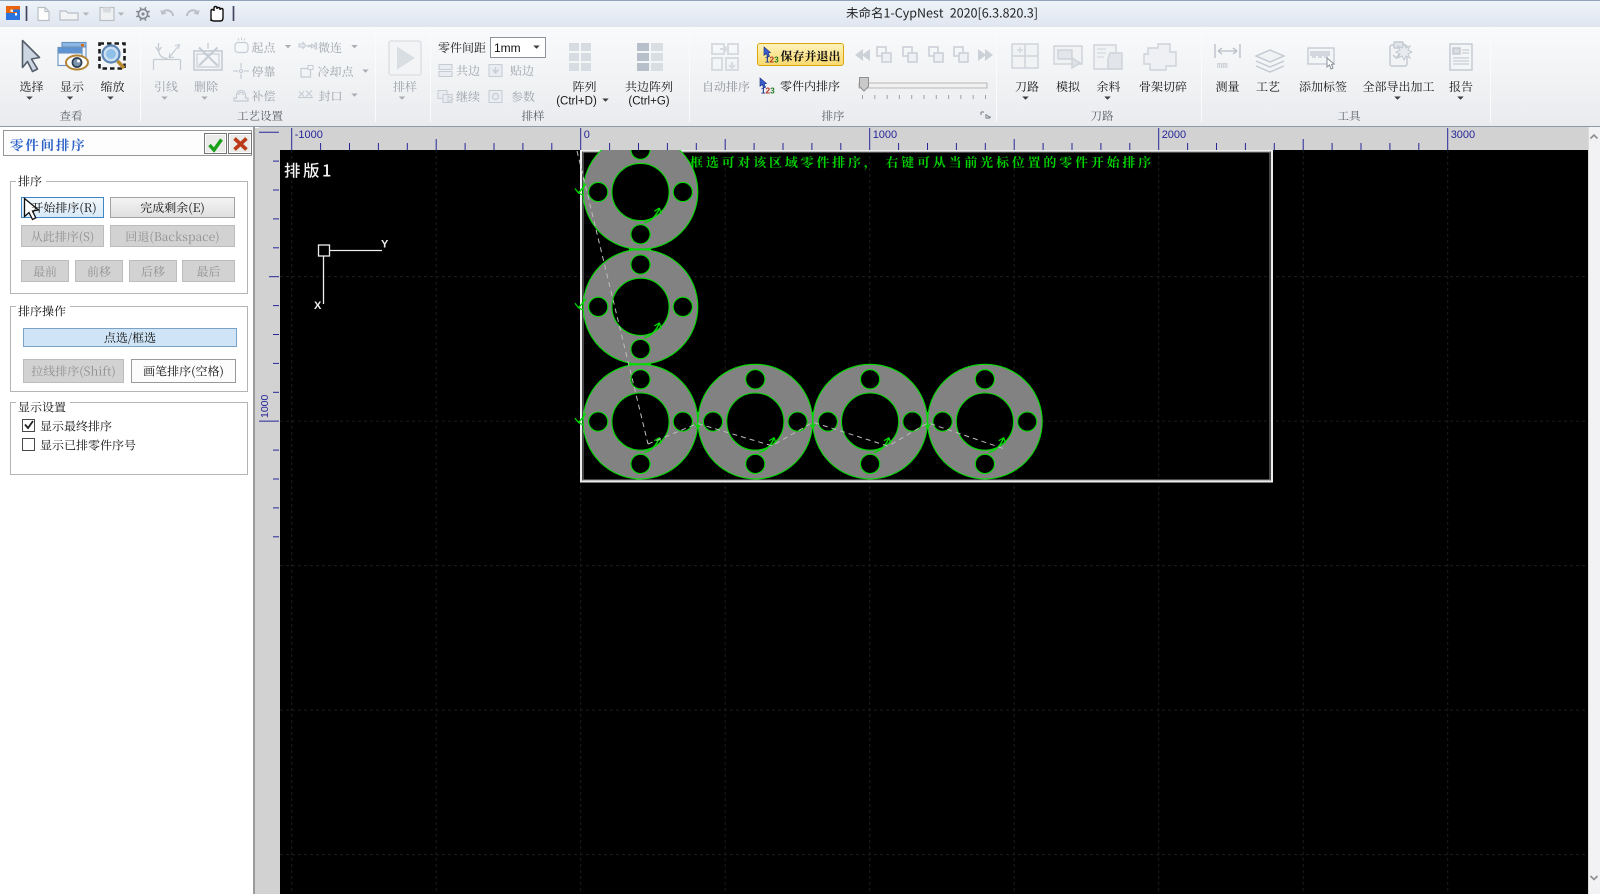 The image size is (1600, 894). What do you see at coordinates (385, 245) in the screenshot?
I see `svg-text: Y` at bounding box center [385, 245].